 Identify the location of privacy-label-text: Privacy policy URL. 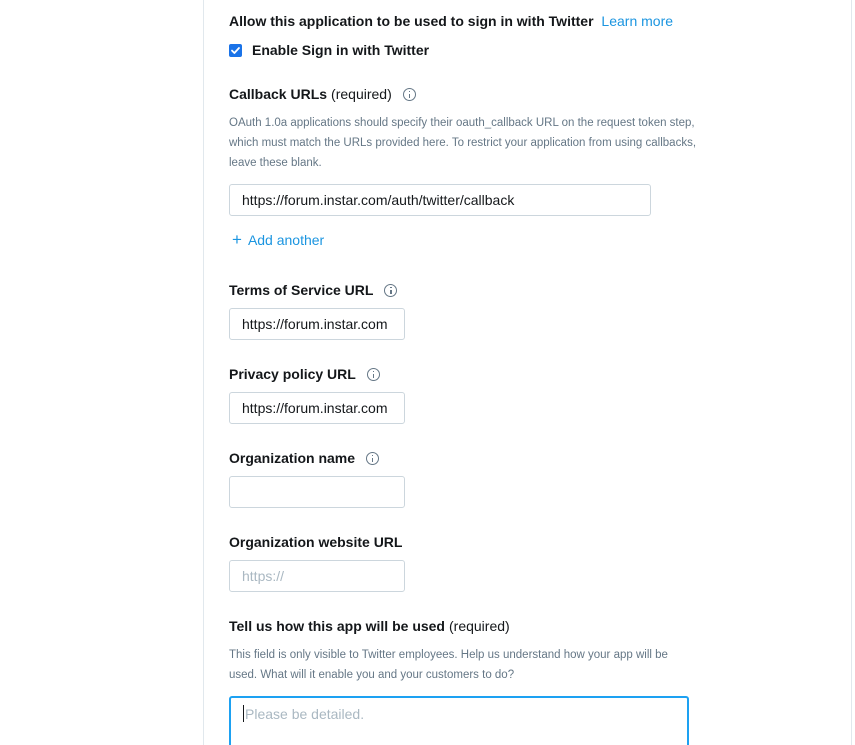
(292, 374).